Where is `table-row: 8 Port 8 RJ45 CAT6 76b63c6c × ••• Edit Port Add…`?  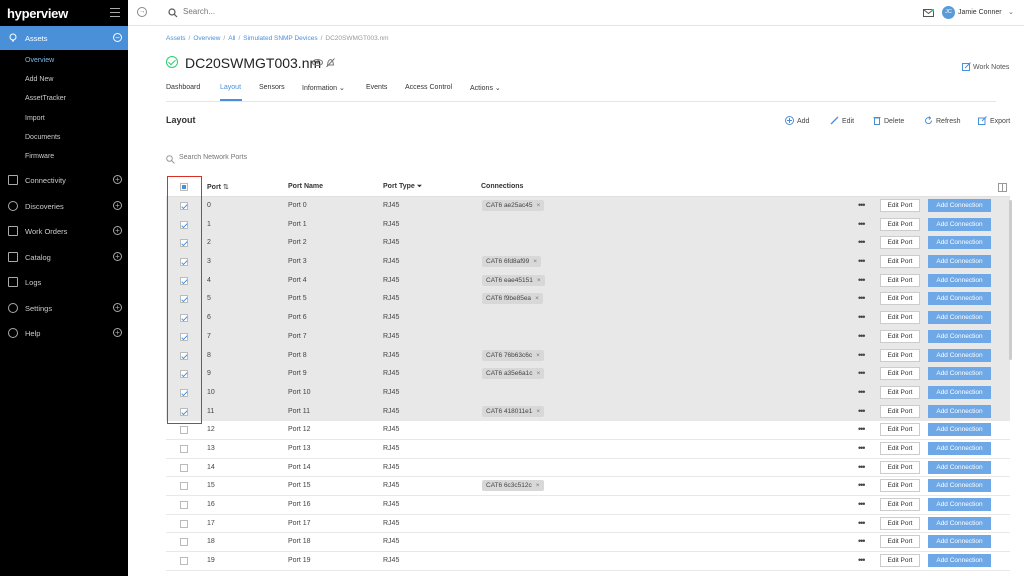 table-row: 8 Port 8 RJ45 CAT6 76b63c6c × ••• Edit Port Add… is located at coordinates (588, 356).